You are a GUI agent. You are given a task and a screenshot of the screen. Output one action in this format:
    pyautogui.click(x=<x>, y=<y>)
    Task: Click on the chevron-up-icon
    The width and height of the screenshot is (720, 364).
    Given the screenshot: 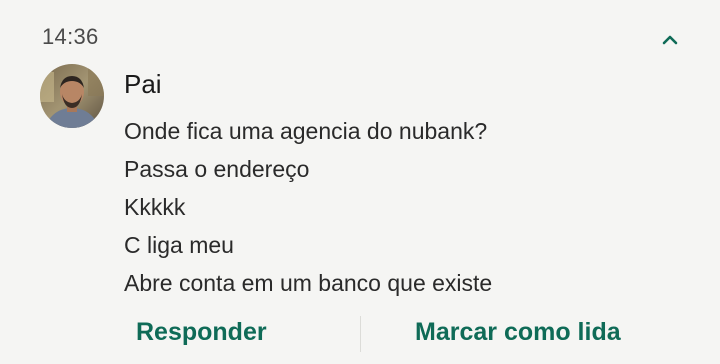 What is the action you would take?
    pyautogui.click(x=670, y=40)
    